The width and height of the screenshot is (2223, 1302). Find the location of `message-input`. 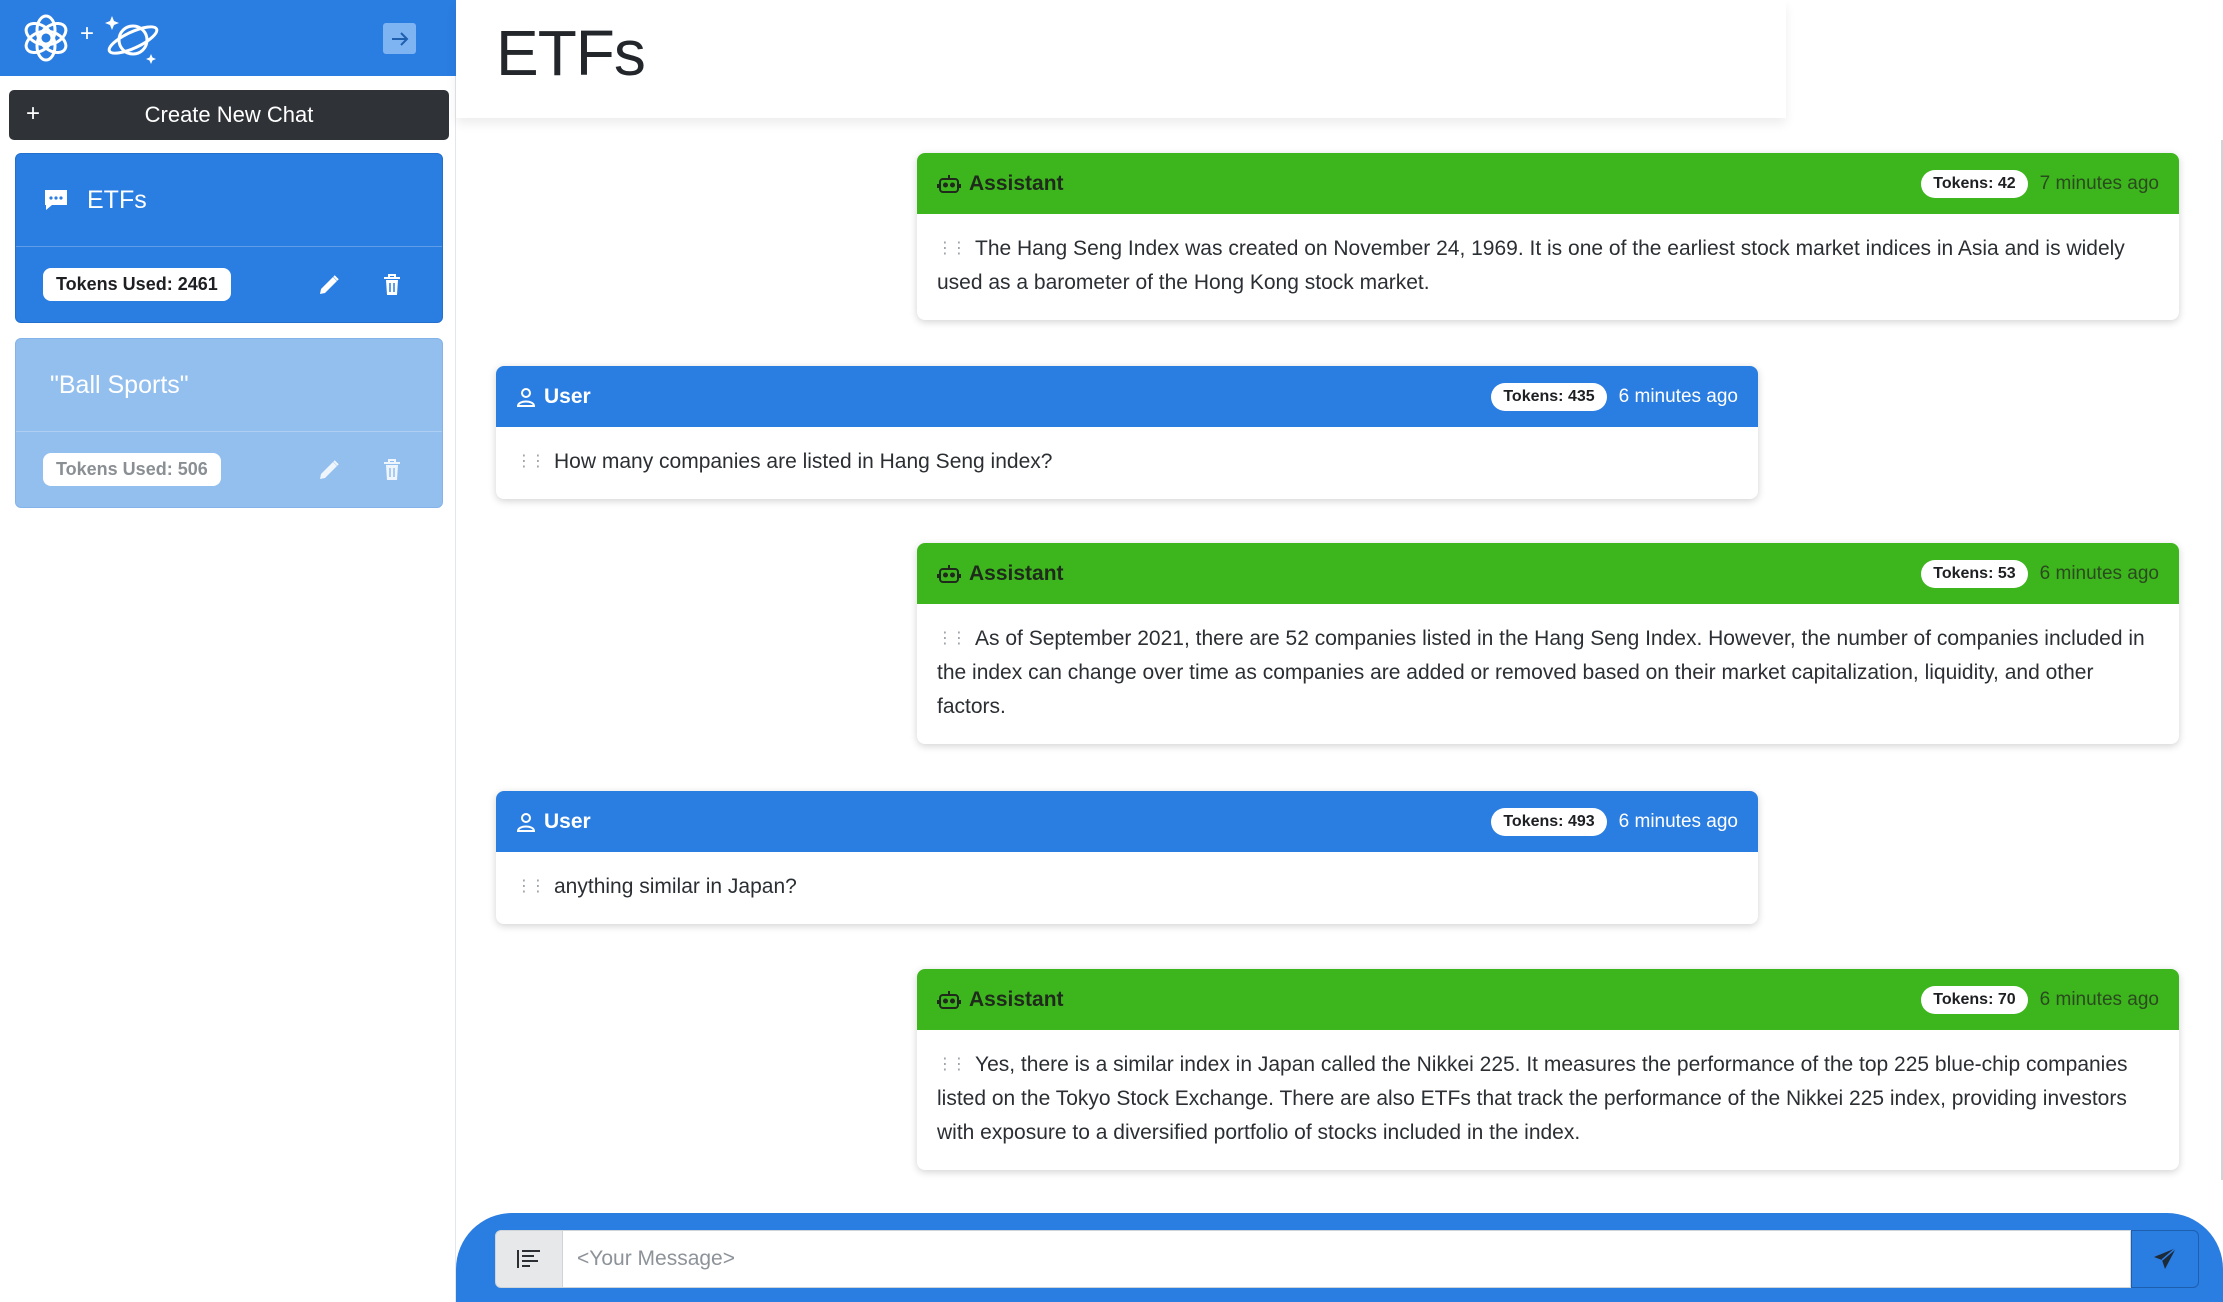

message-input is located at coordinates (1347, 1259).